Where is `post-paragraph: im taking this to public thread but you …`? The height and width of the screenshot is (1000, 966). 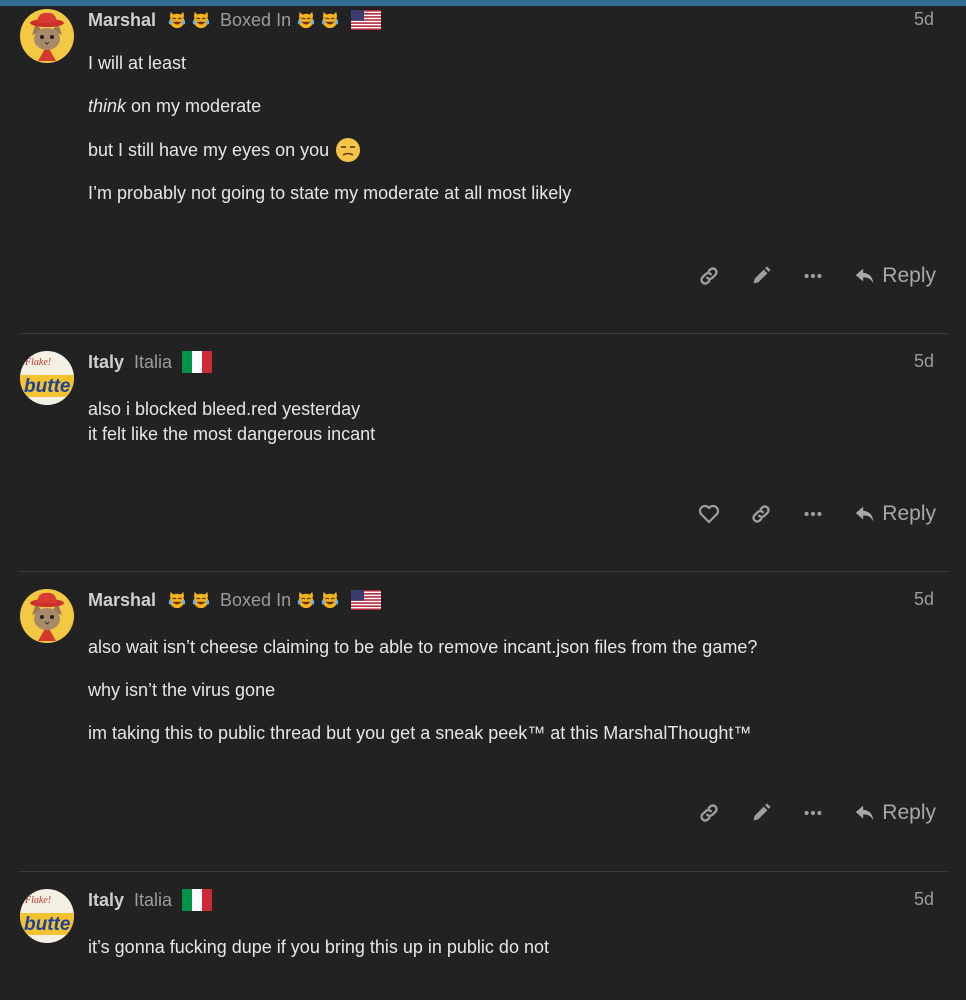
post-paragraph: im taking this to public thread but you … is located at coordinates (420, 733).